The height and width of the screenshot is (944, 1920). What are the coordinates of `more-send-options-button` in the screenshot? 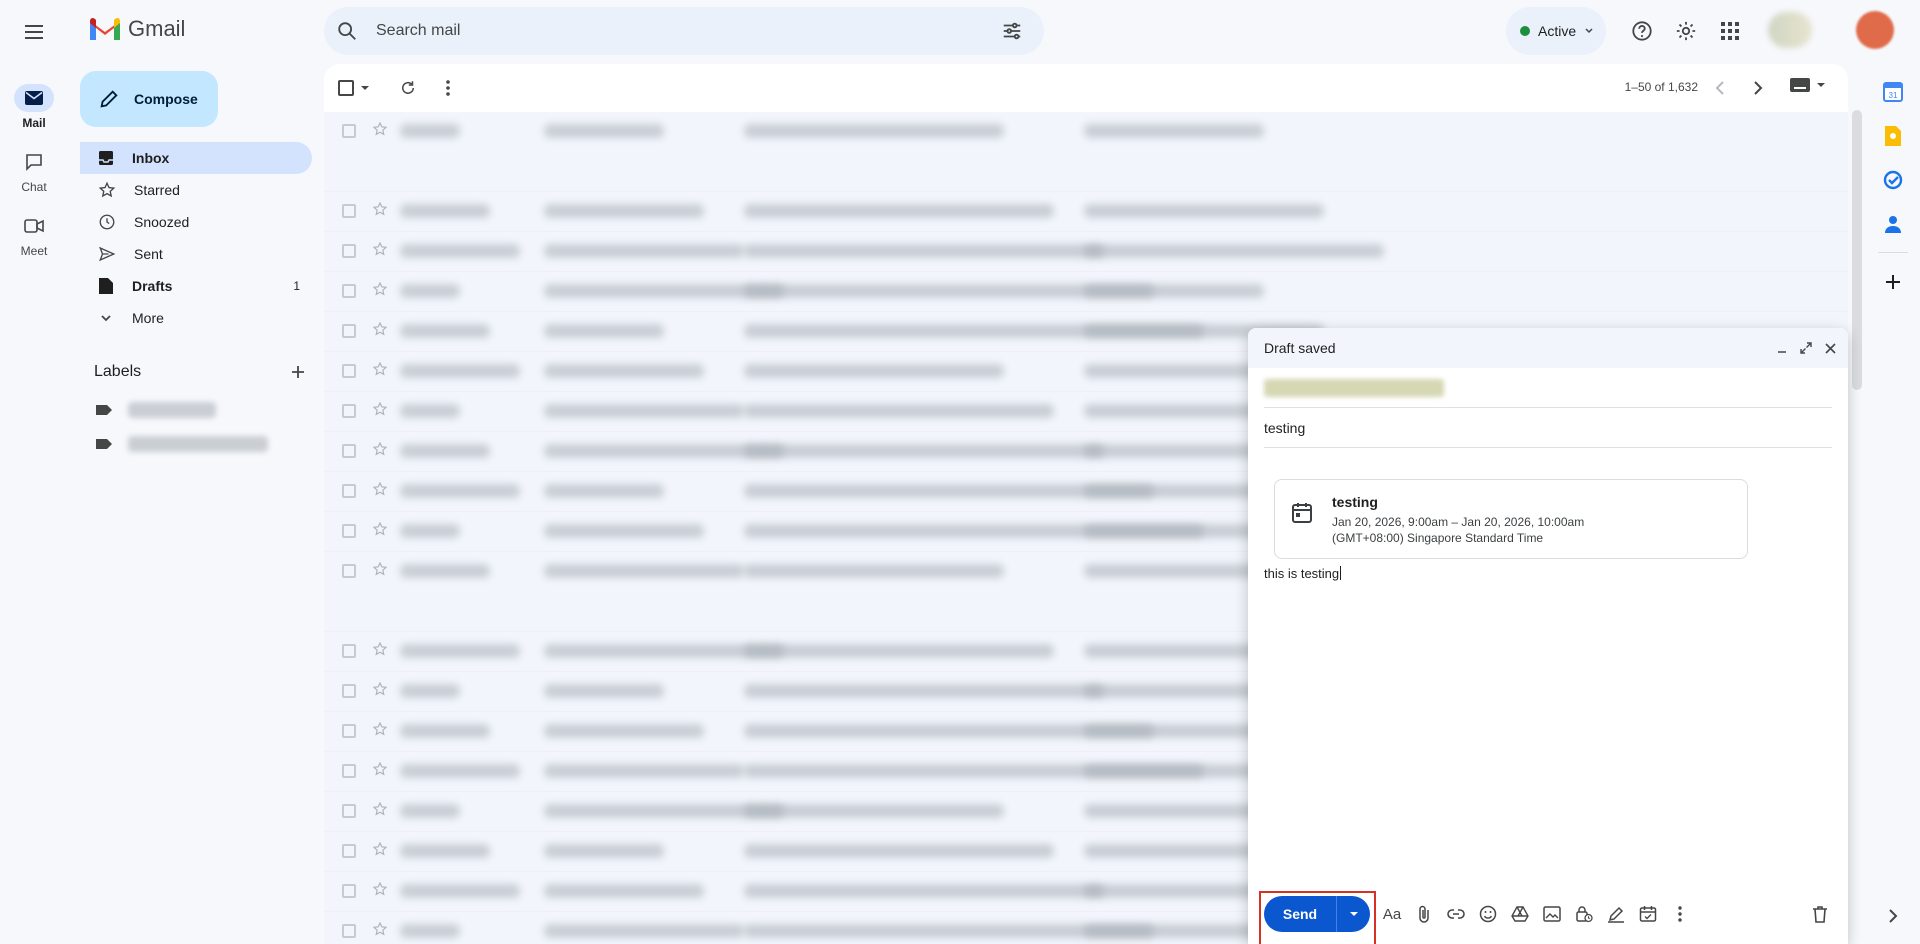 It's located at (1353, 914).